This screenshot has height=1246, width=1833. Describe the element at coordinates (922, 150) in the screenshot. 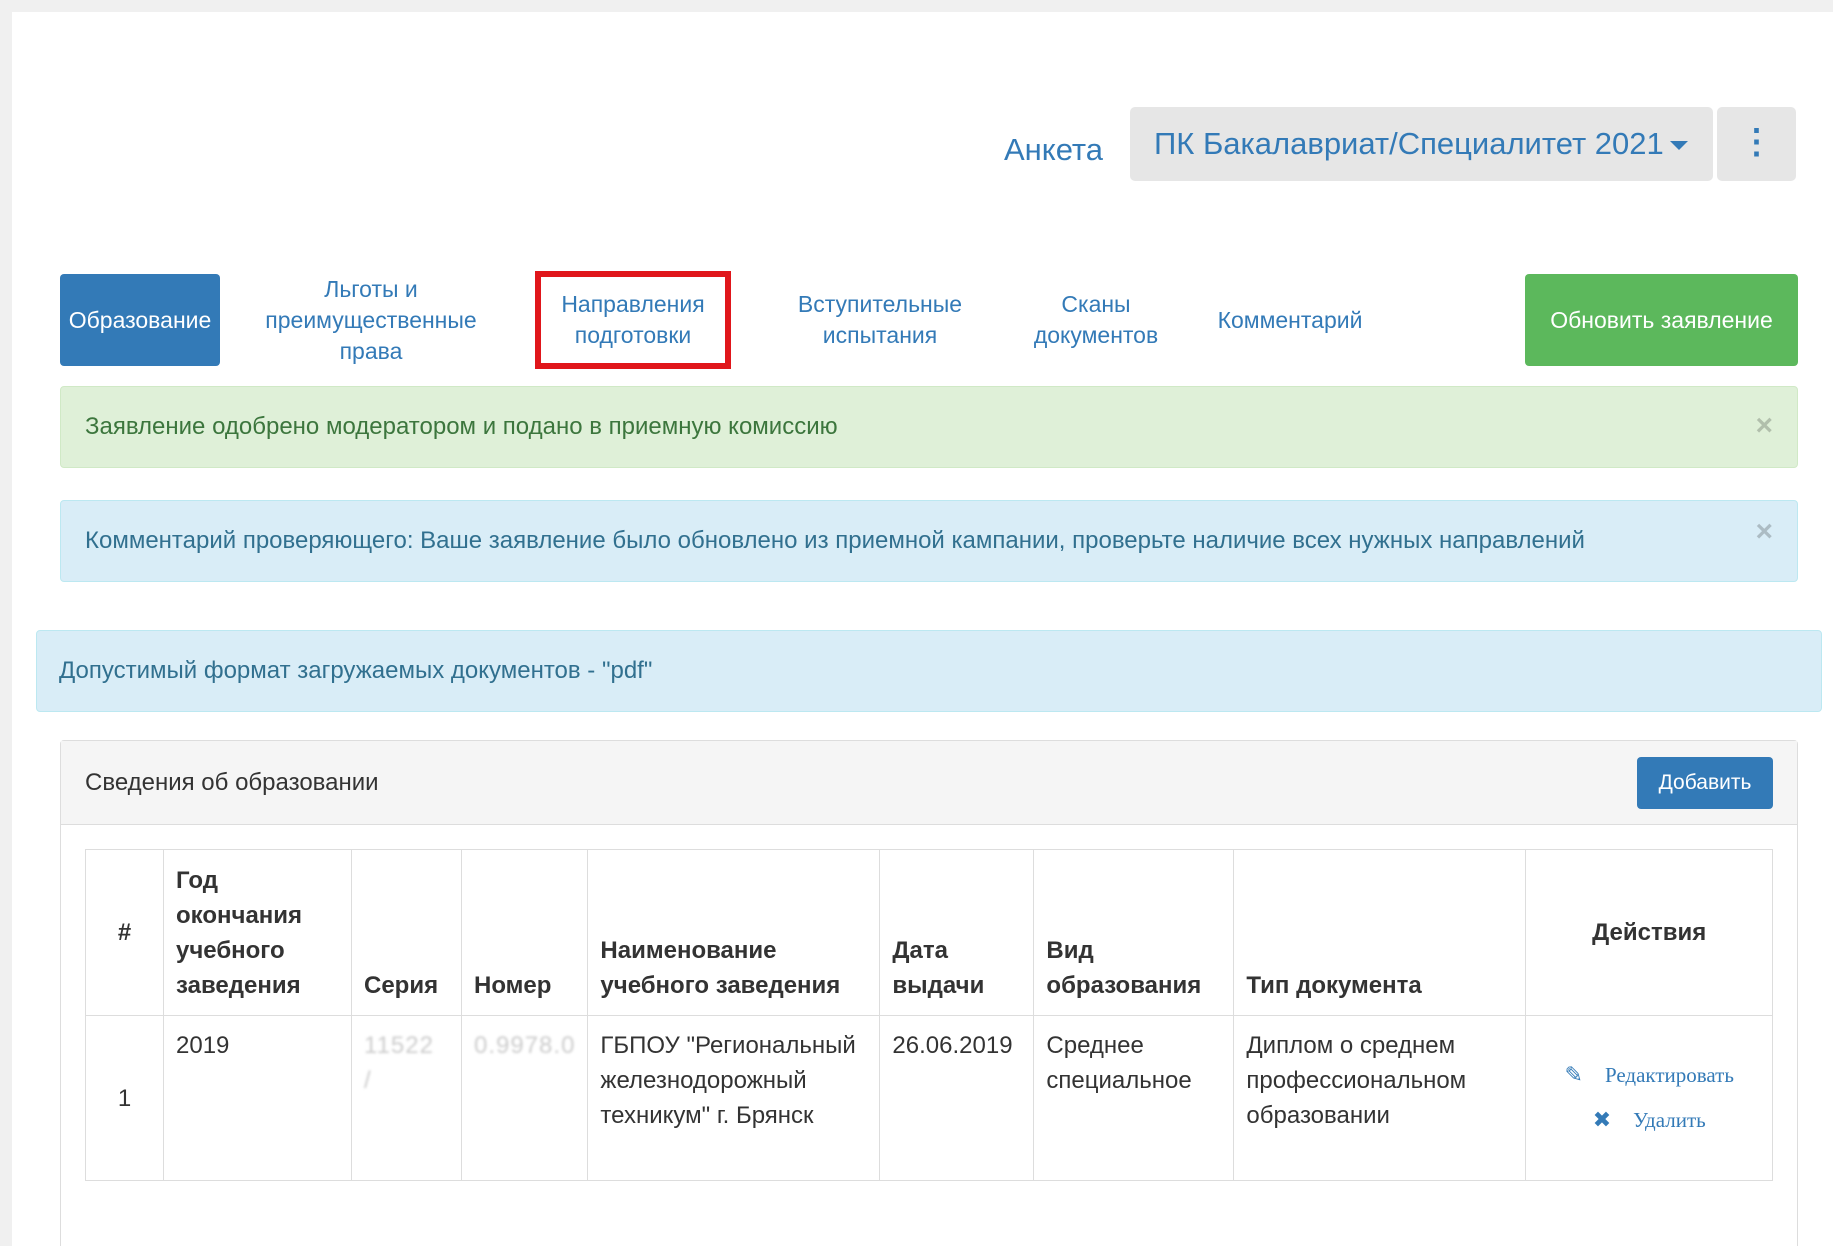

I see `header: Анкета ПК Бакалавриат/Специалитет 2021 ⋮` at that location.